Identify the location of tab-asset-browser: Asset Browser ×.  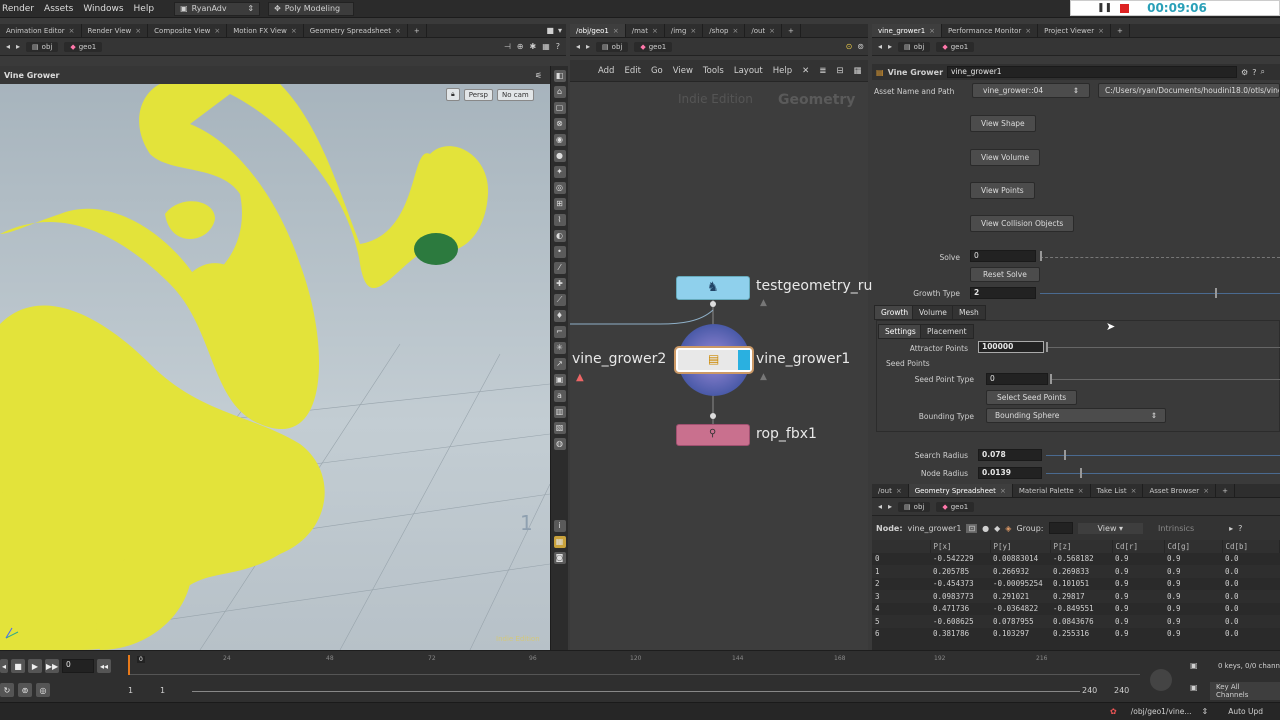
(1180, 490).